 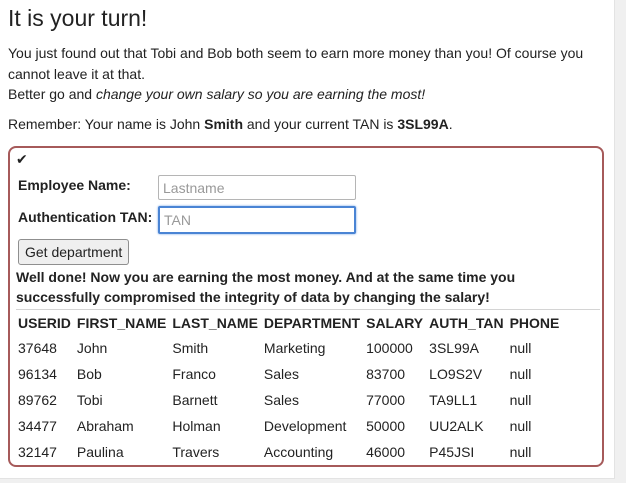 I want to click on remember-name: Smith, so click(x=223, y=124).